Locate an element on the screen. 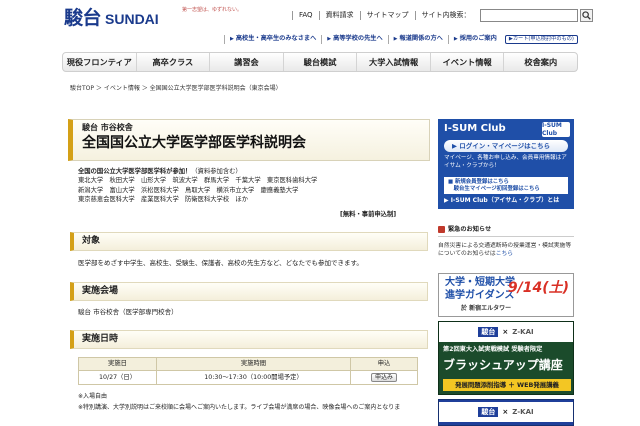 This screenshot has width=640, height=426. section-body-venue: 駿台 市谷校舎（医学部専門校舎） is located at coordinates (128, 312).